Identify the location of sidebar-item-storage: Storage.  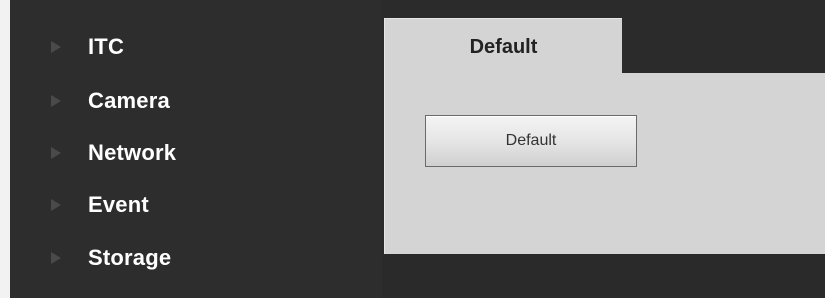
(110, 258).